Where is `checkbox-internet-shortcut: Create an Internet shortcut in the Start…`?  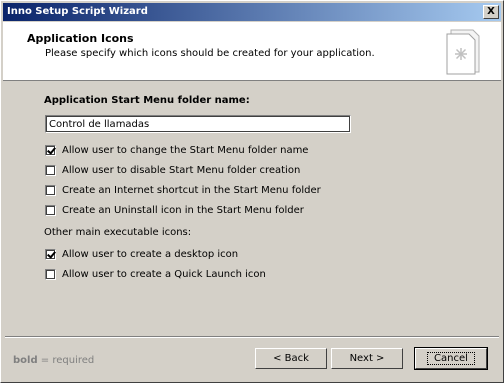
checkbox-internet-shortcut: Create an Internet shortcut in the Start… is located at coordinates (183, 190).